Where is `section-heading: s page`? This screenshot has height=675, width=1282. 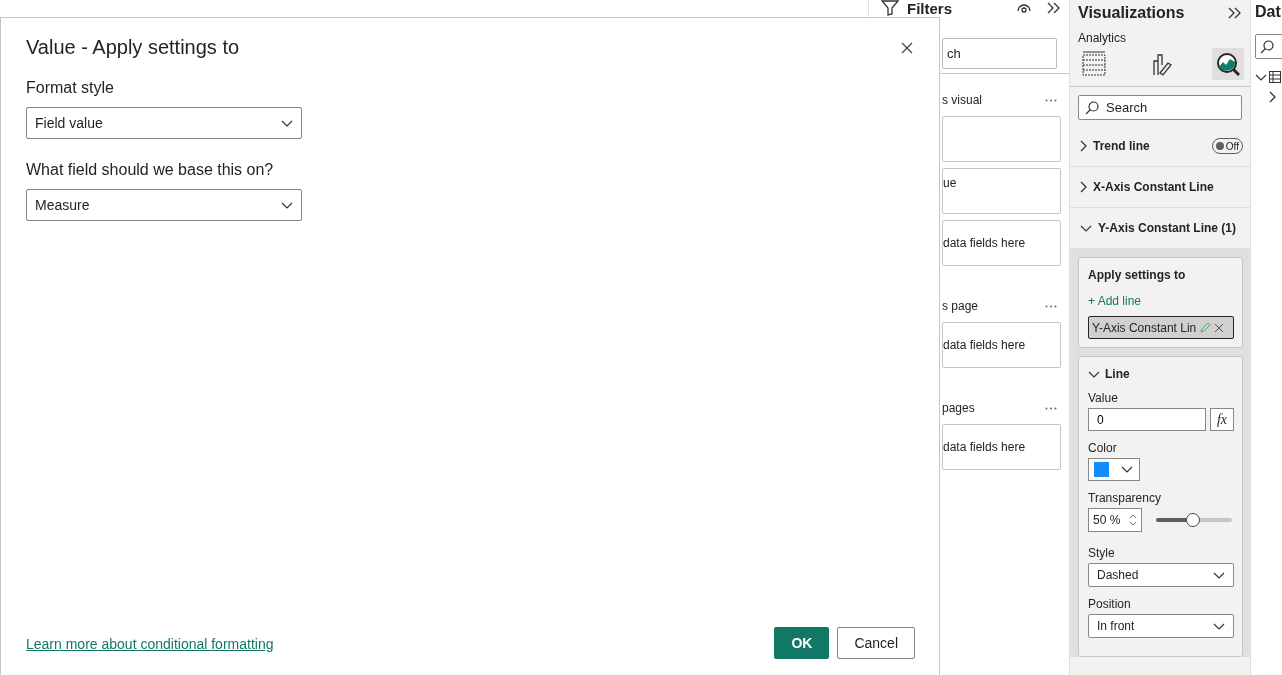 section-heading: s page is located at coordinates (960, 306).